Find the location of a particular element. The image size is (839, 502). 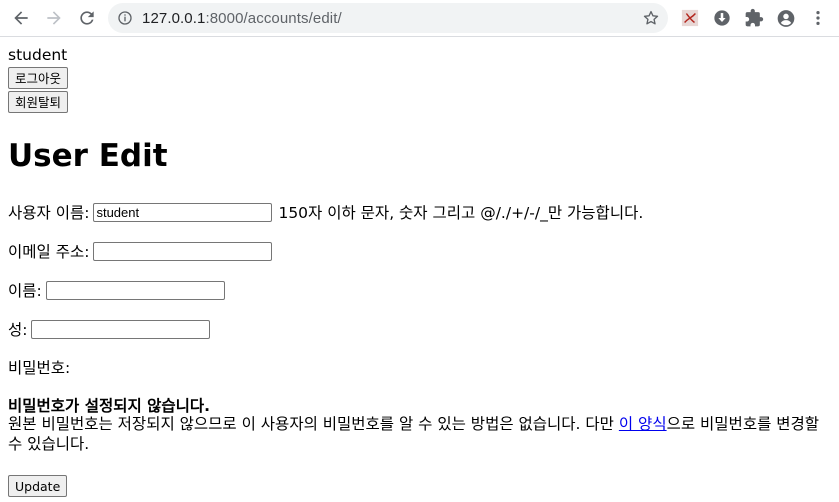

first-name-row: 이름: is located at coordinates (116, 290).